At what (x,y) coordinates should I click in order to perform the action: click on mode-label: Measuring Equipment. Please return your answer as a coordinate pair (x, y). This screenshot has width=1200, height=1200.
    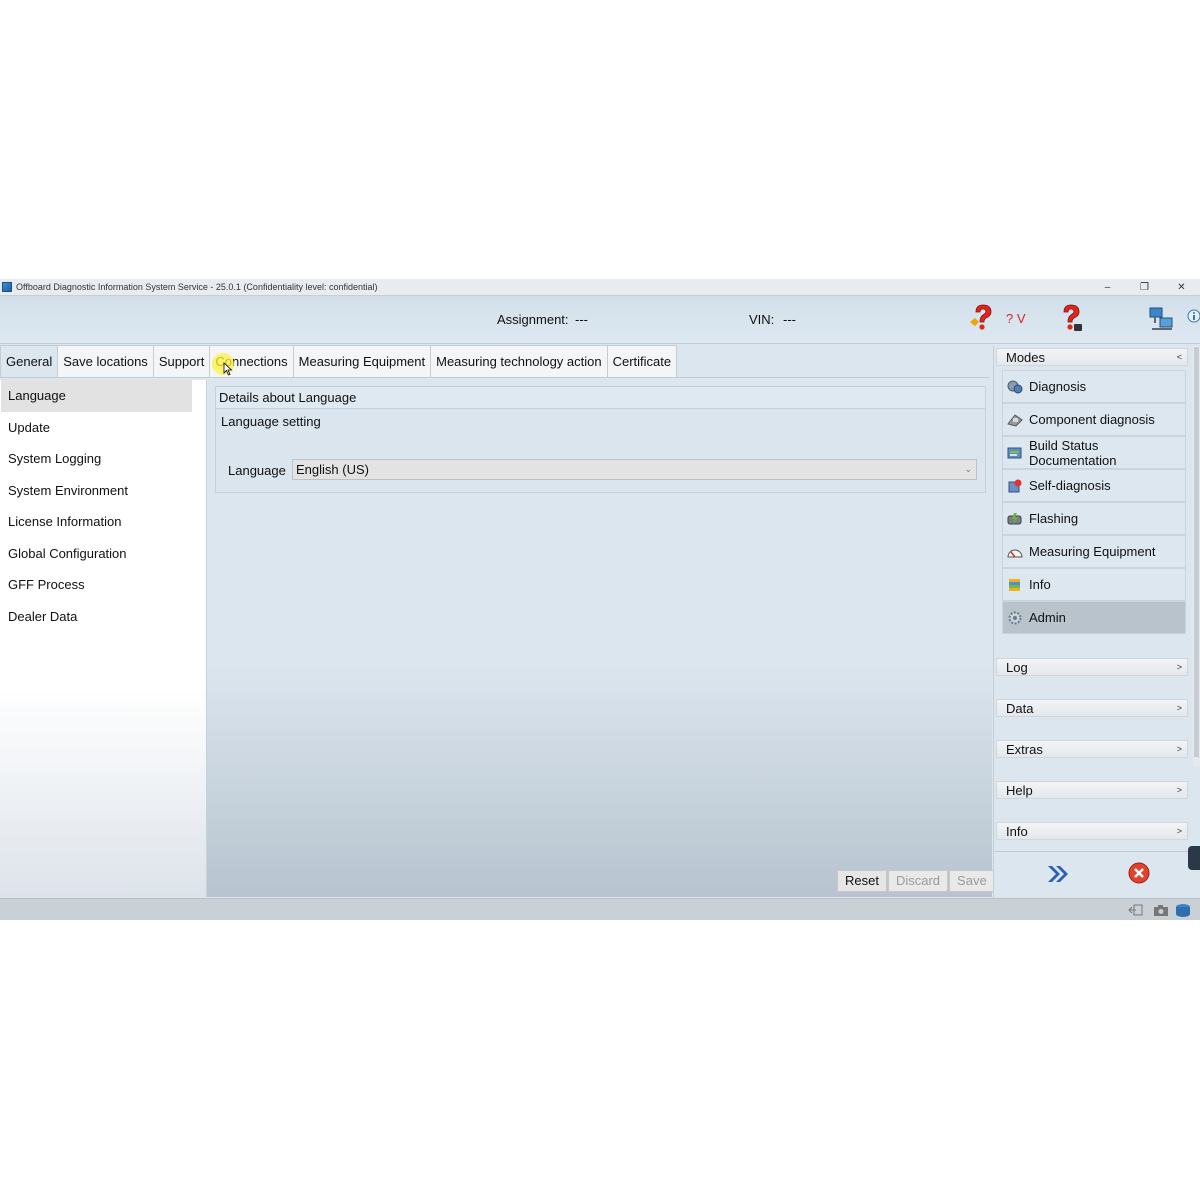
    Looking at the image, I should click on (1092, 551).